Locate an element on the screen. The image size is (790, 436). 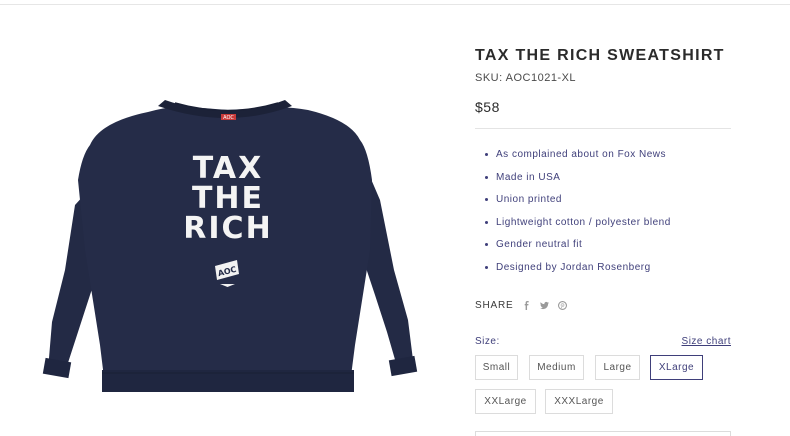
size-chart-link: Size chart is located at coordinates (706, 341).